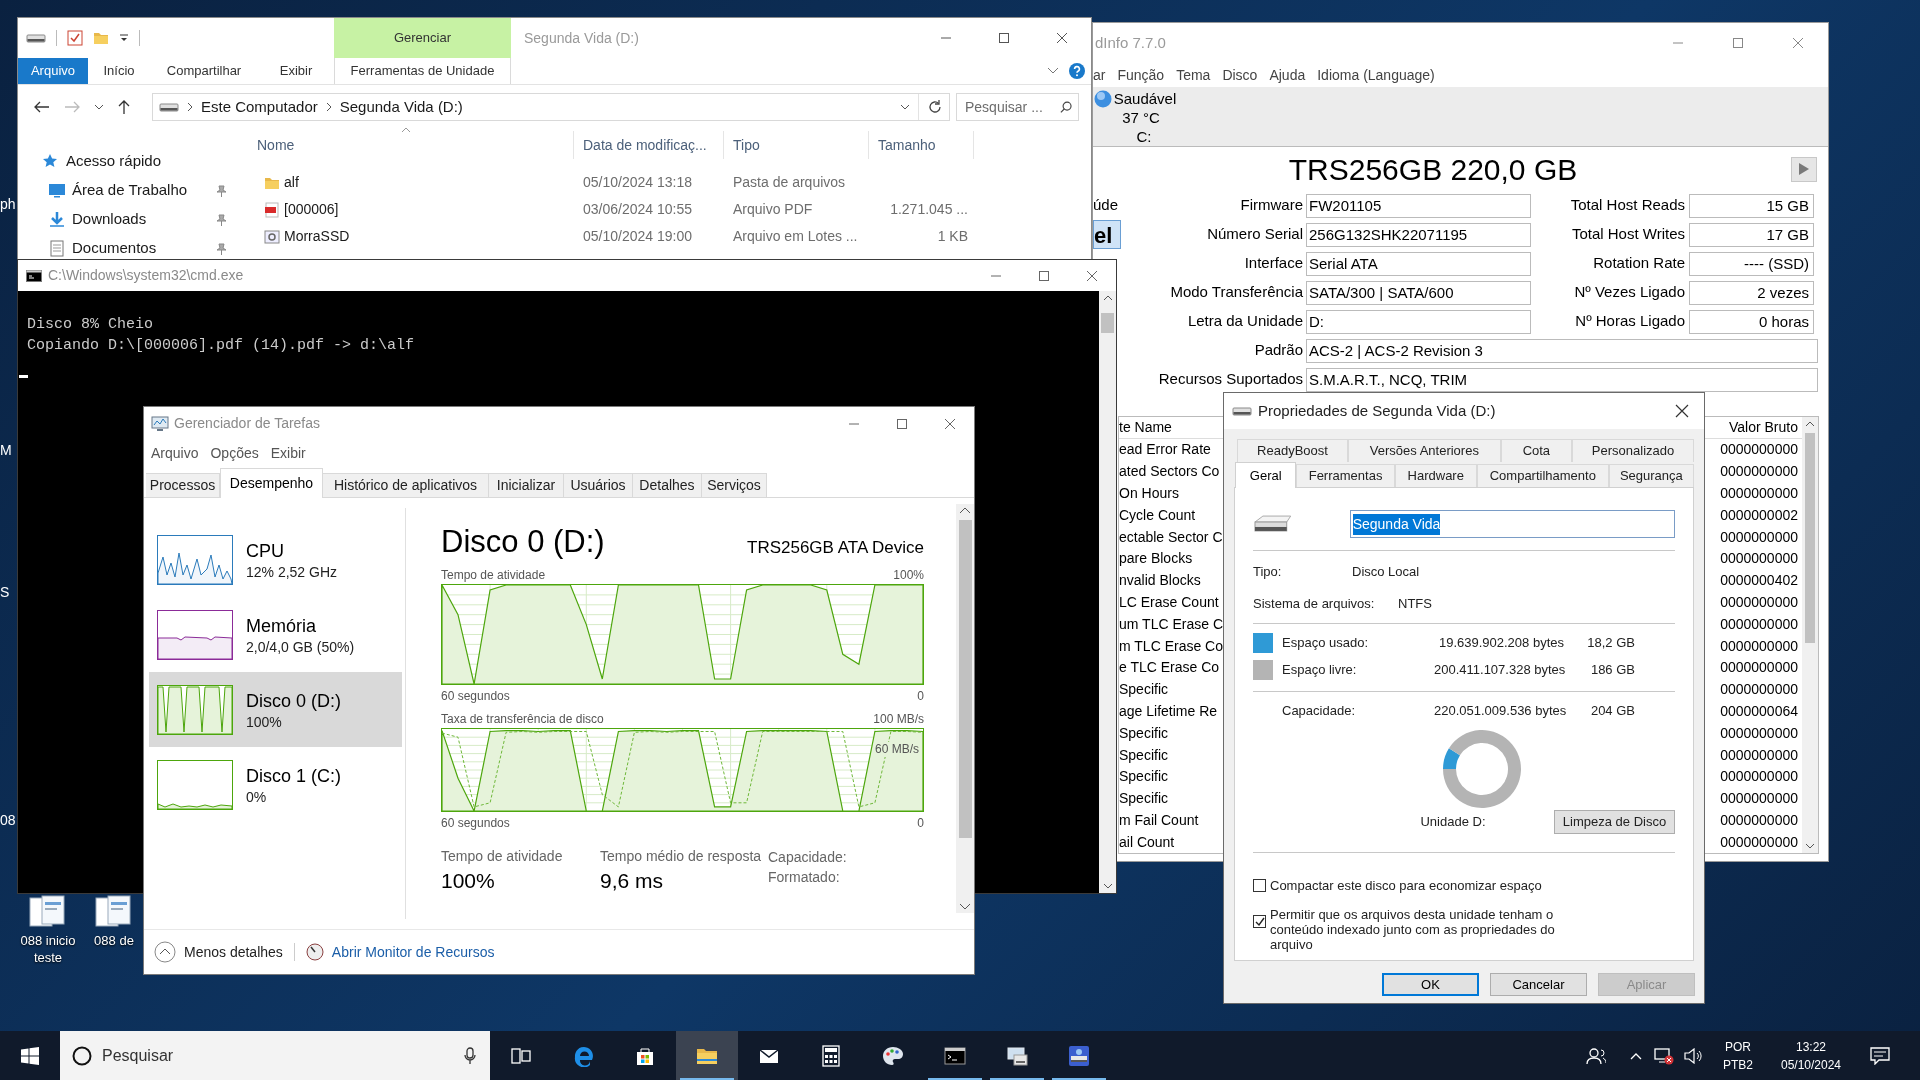 The height and width of the screenshot is (1080, 1920). Describe the element at coordinates (1169, 711) in the screenshot. I see `table-cell-text: age Lifetime Re` at that location.